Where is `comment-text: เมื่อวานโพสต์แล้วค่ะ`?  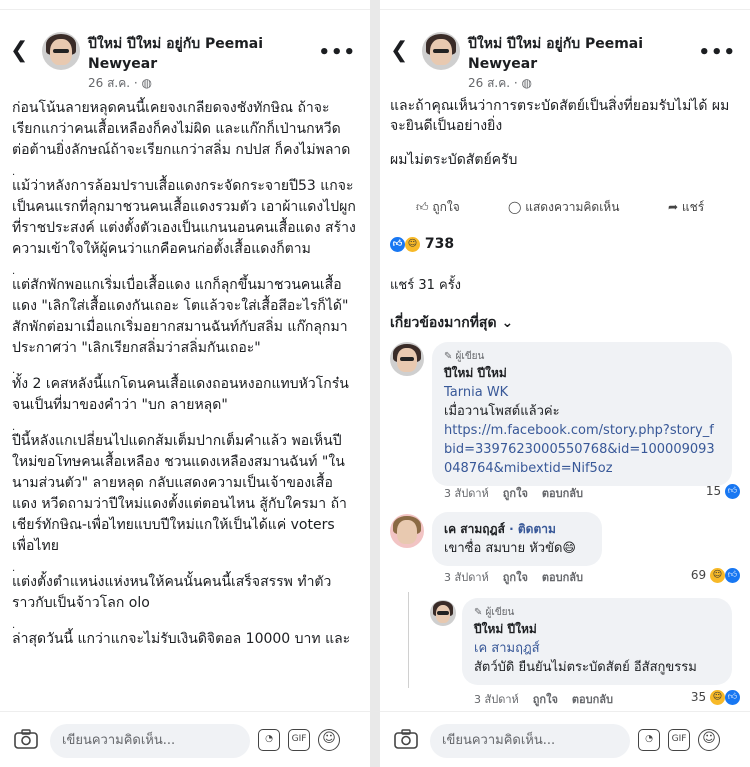
comment-text: เมื่อวานโพสต์แล้วค่ะ is located at coordinates (502, 411).